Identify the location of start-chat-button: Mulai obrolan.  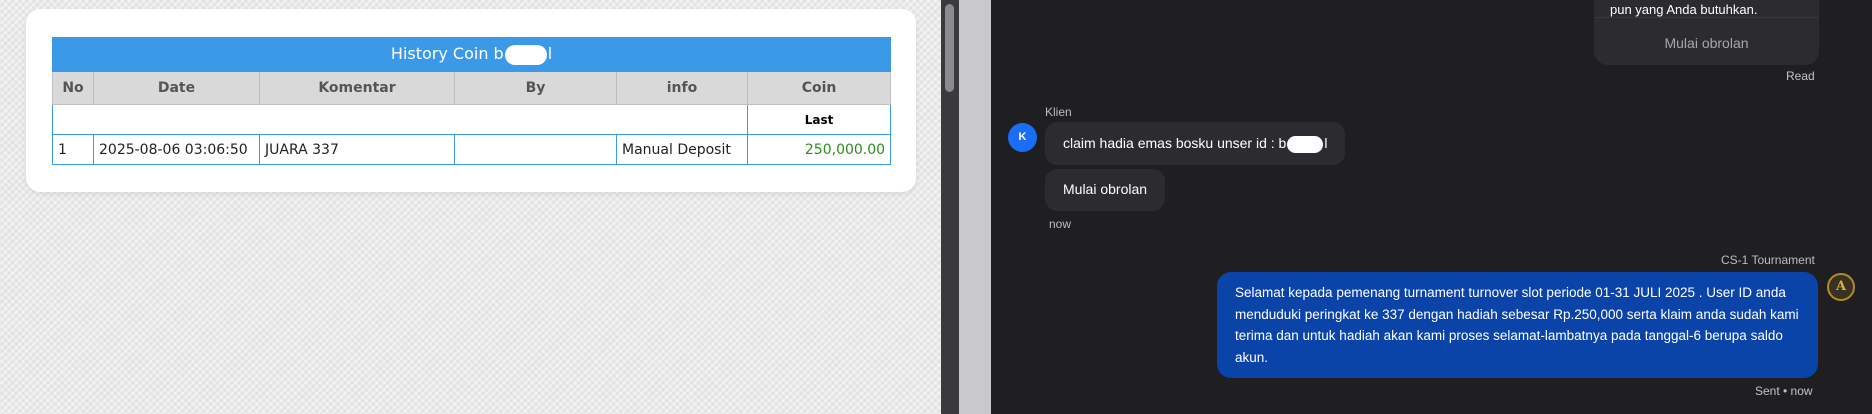
(1706, 43).